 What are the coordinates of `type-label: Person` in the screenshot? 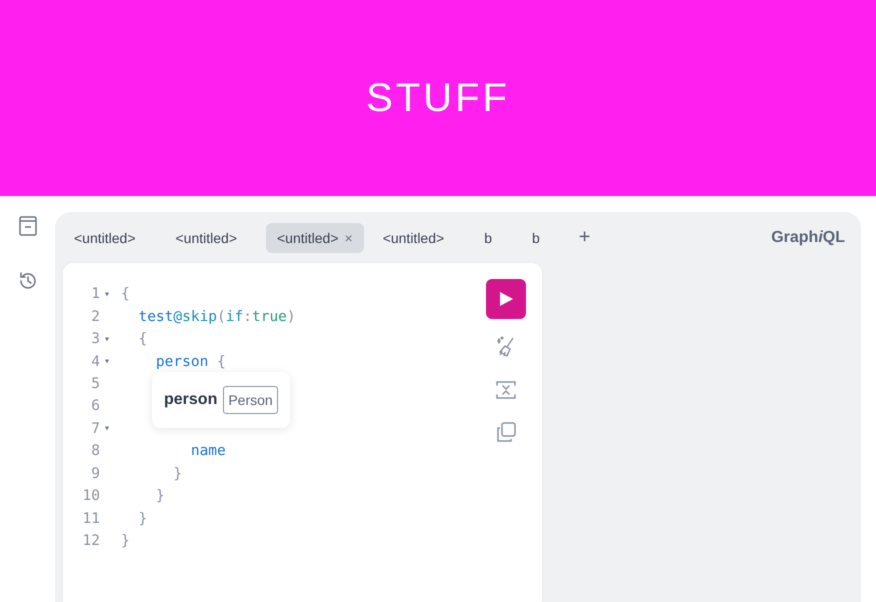 It's located at (250, 400).